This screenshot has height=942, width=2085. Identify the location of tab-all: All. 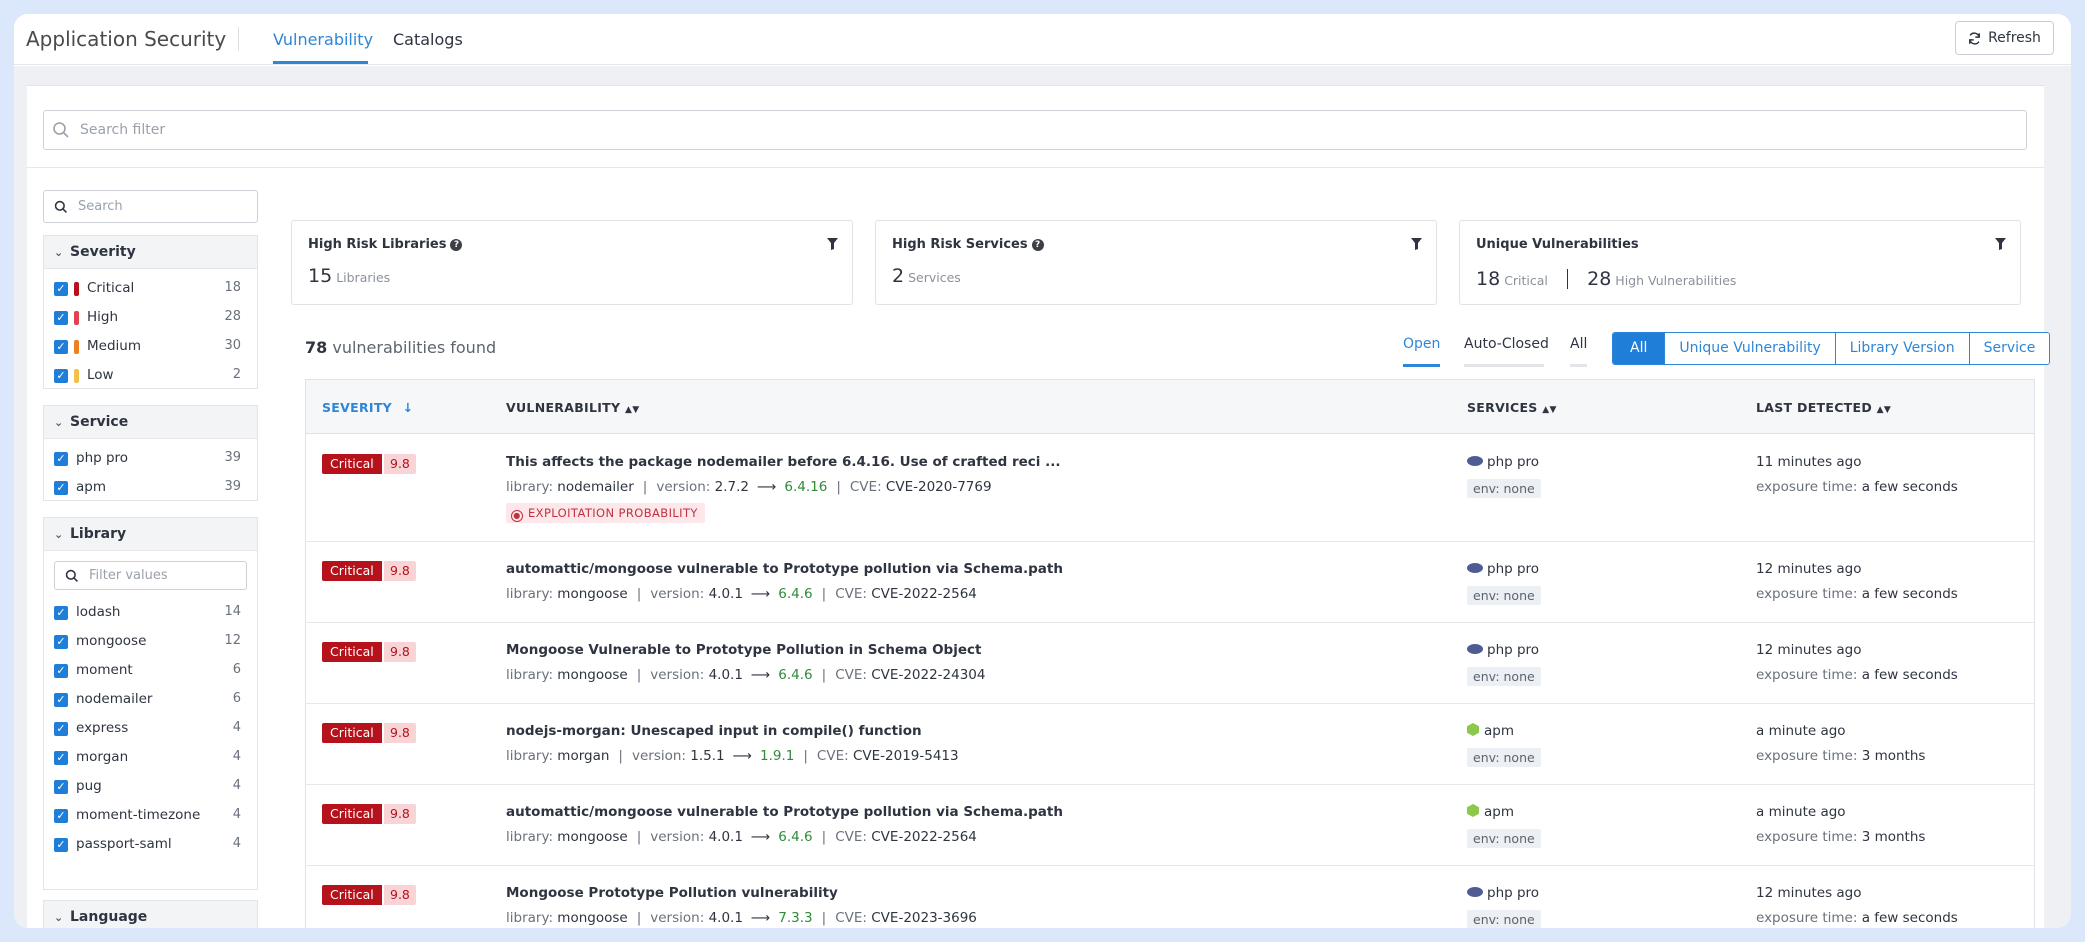
(1578, 344).